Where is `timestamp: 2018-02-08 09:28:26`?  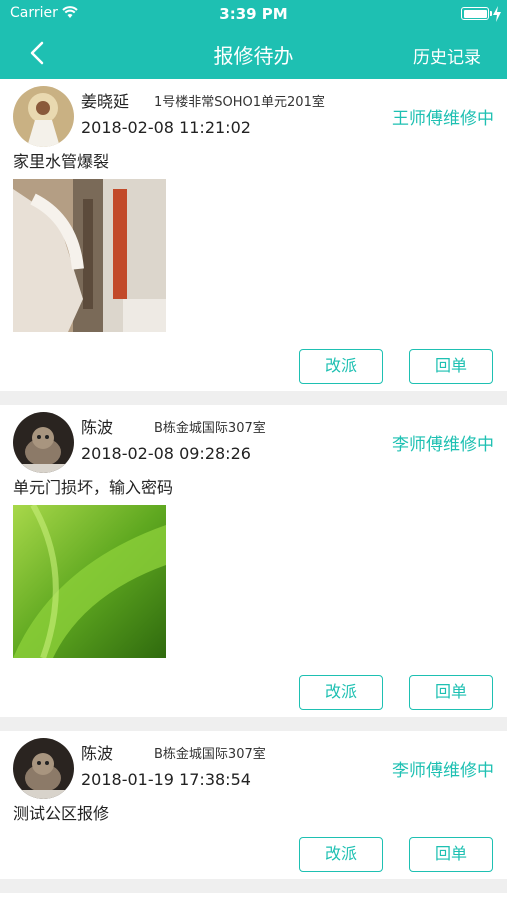 timestamp: 2018-02-08 09:28:26 is located at coordinates (166, 453).